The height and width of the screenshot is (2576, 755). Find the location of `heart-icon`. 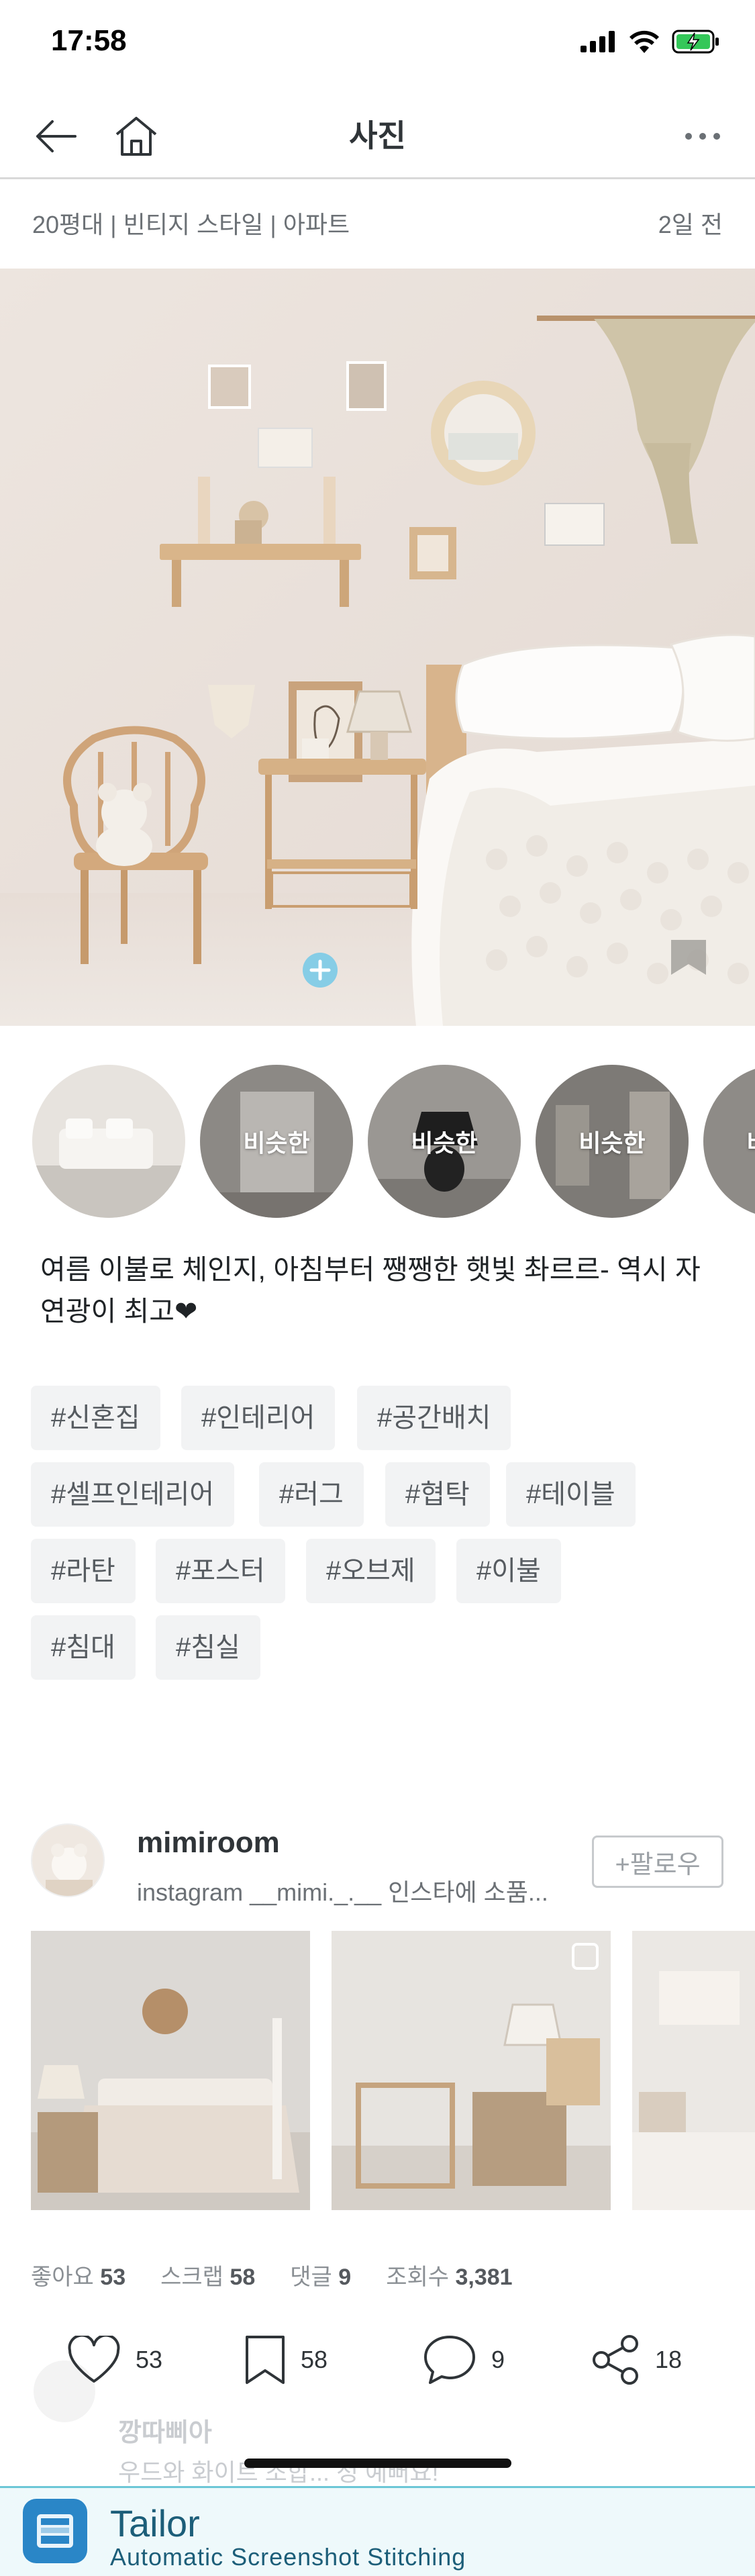

heart-icon is located at coordinates (94, 2359).